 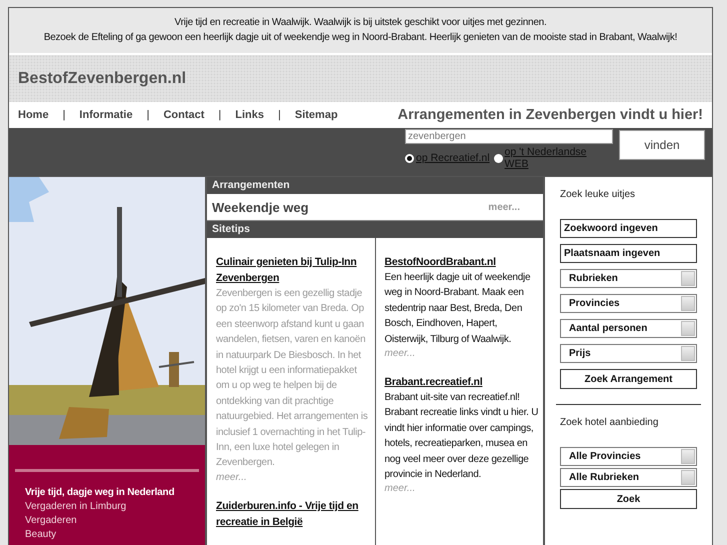 What do you see at coordinates (249, 115) in the screenshot?
I see `nav-link: Links` at bounding box center [249, 115].